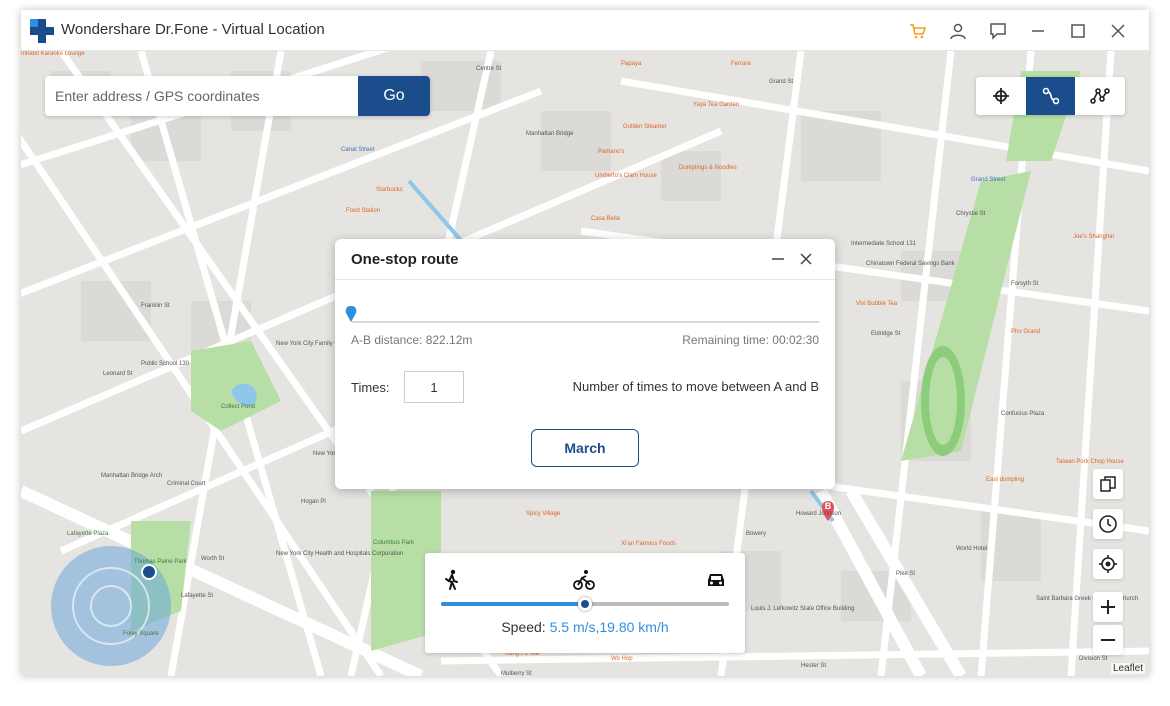 The width and height of the screenshot is (1170, 706). What do you see at coordinates (313, 502) in the screenshot?
I see `map-label: Hogan Pl` at bounding box center [313, 502].